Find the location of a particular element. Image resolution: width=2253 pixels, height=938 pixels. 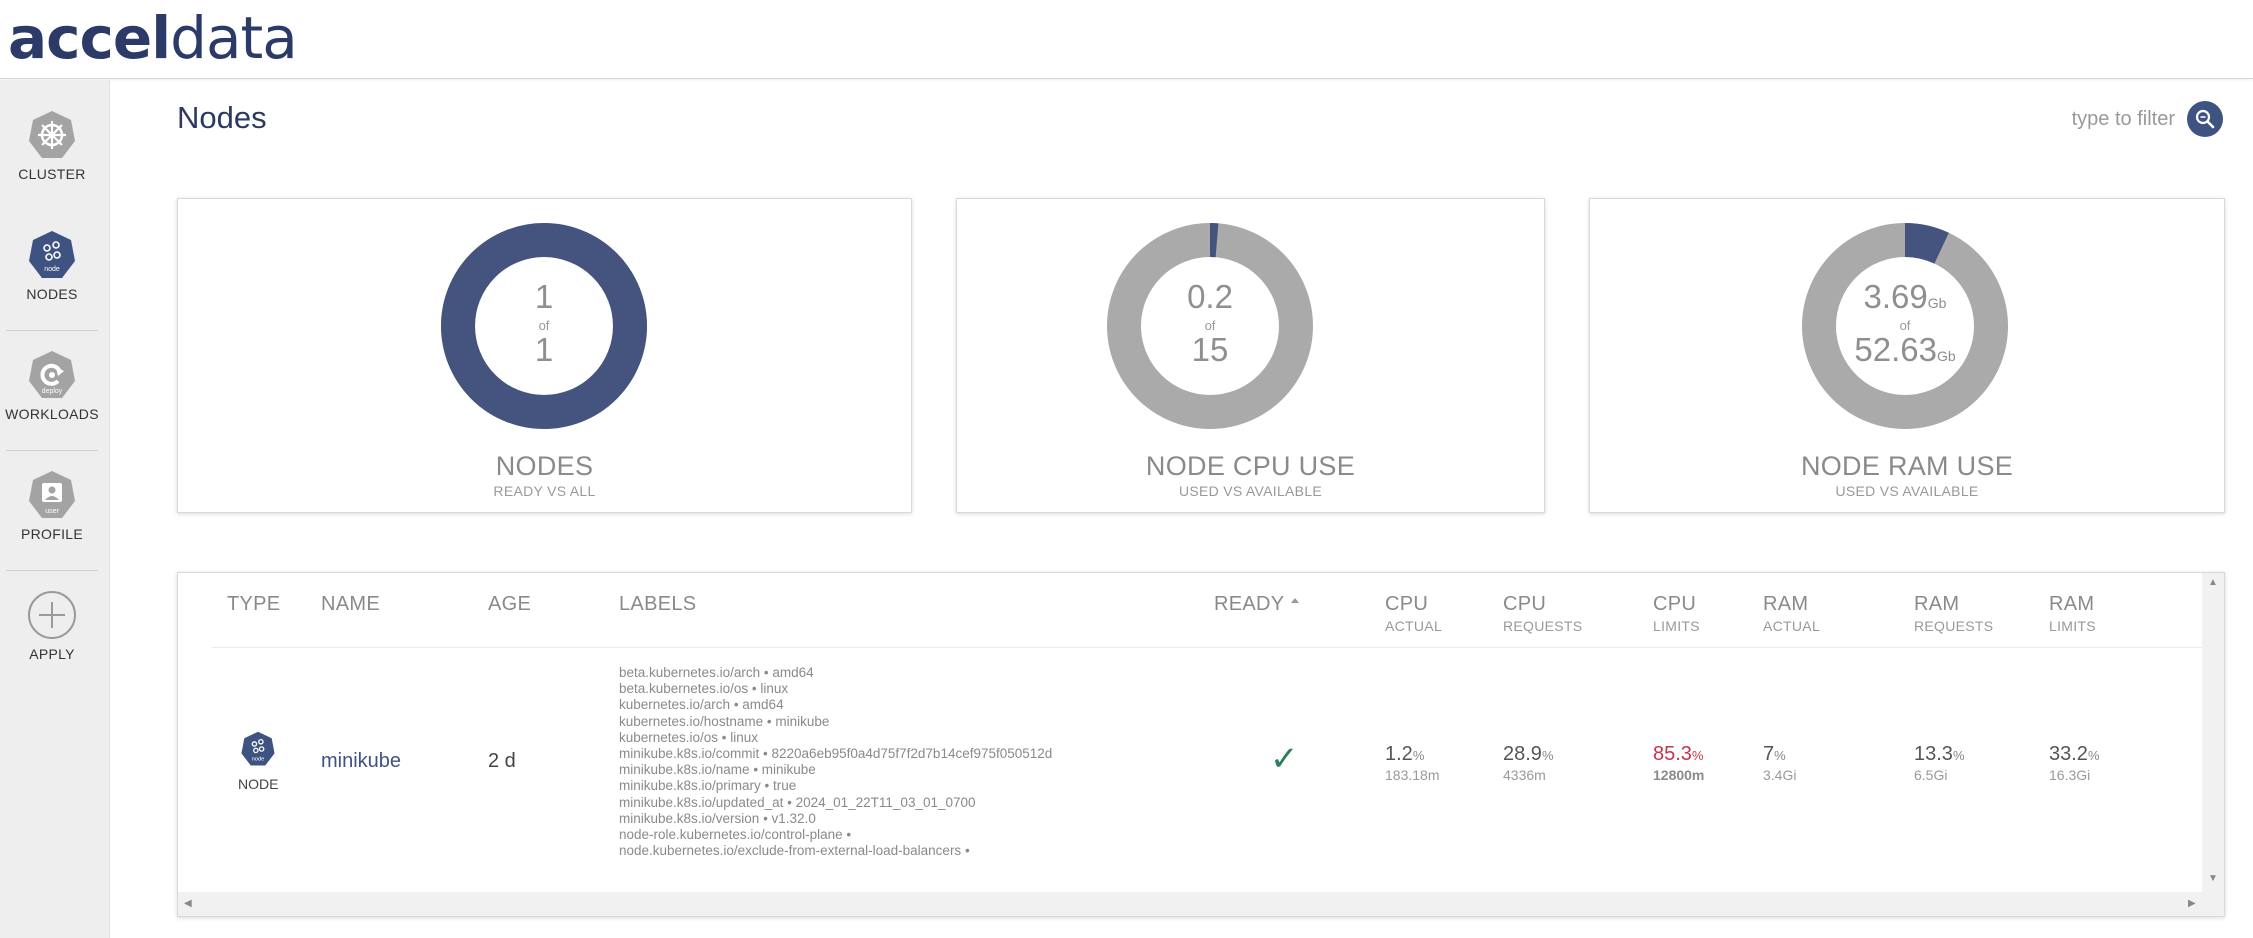

acceldata-logo: acceldata is located at coordinates (153, 38).